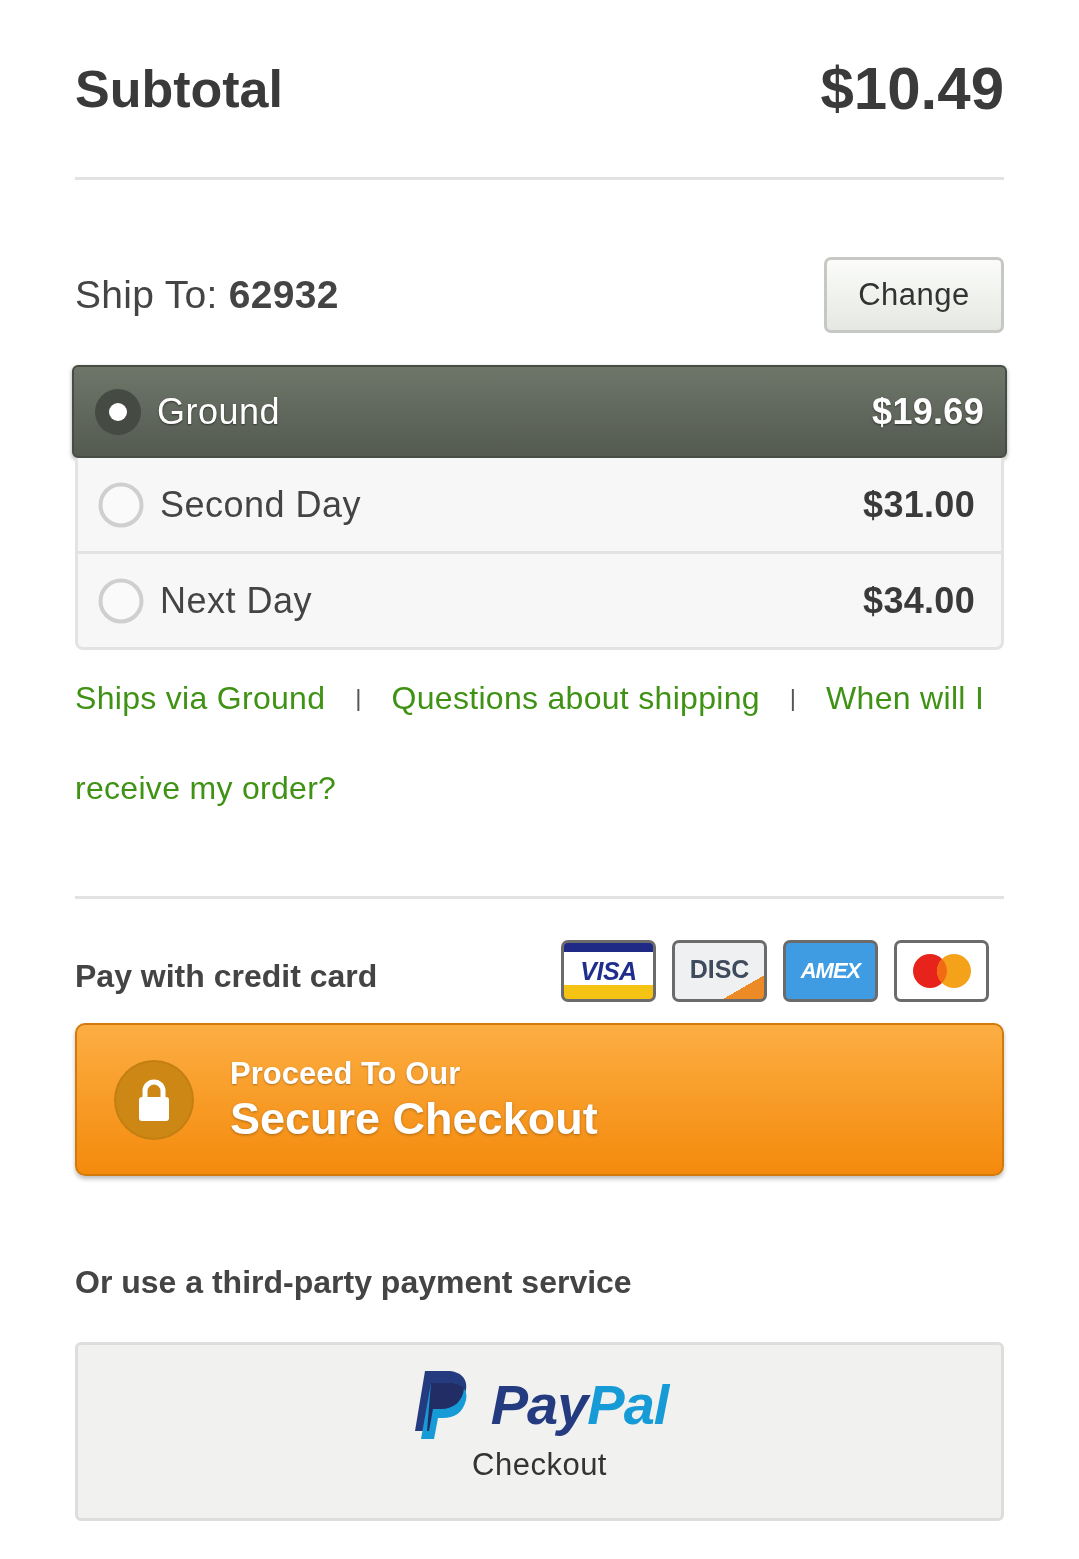 The height and width of the screenshot is (1559, 1079). What do you see at coordinates (539, 602) in the screenshot?
I see `shipping-option-row: Next Day $34.00` at bounding box center [539, 602].